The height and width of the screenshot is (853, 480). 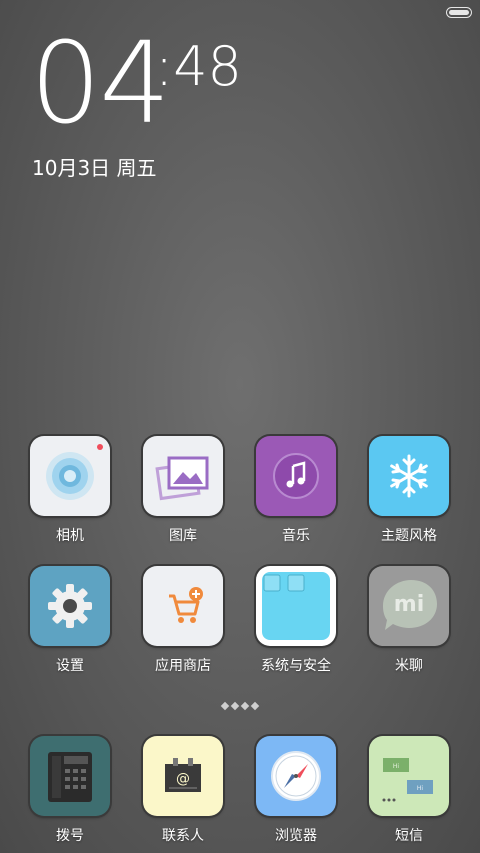 I want to click on shopping-cart-icon, so click(x=183, y=606).